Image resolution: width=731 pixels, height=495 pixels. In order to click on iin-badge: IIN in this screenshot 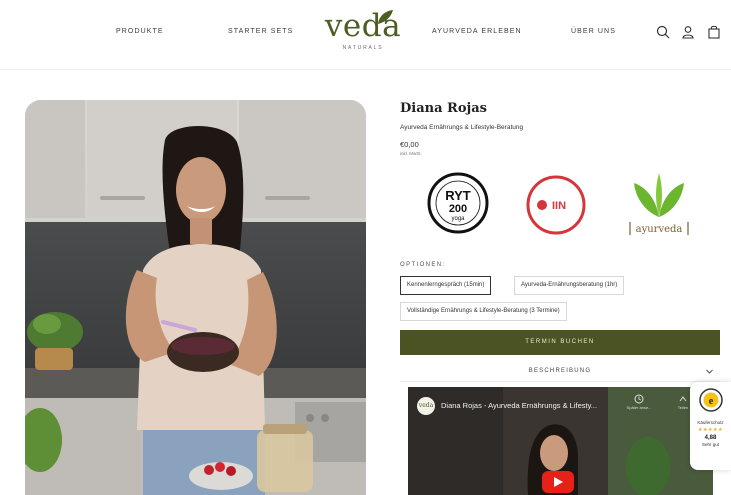, I will do `click(556, 205)`.